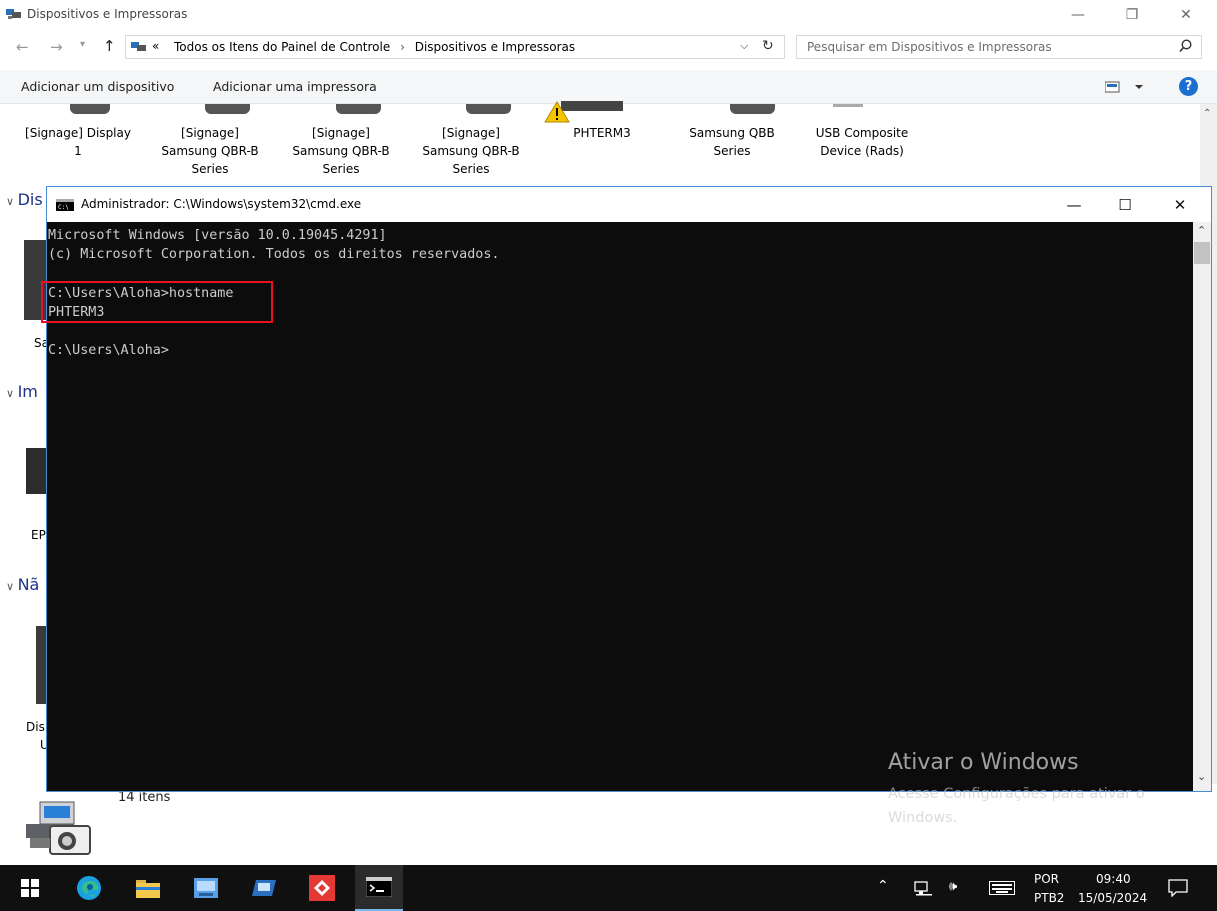 Image resolution: width=1217 pixels, height=911 pixels. What do you see at coordinates (264, 888) in the screenshot?
I see `remote-desktop-icon` at bounding box center [264, 888].